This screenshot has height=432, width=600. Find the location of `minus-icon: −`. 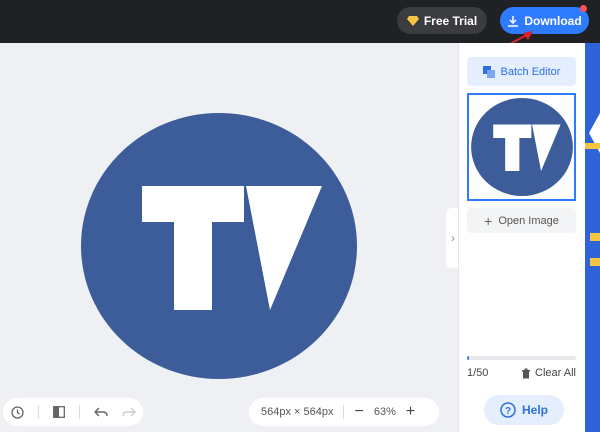

minus-icon: − is located at coordinates (358, 412).